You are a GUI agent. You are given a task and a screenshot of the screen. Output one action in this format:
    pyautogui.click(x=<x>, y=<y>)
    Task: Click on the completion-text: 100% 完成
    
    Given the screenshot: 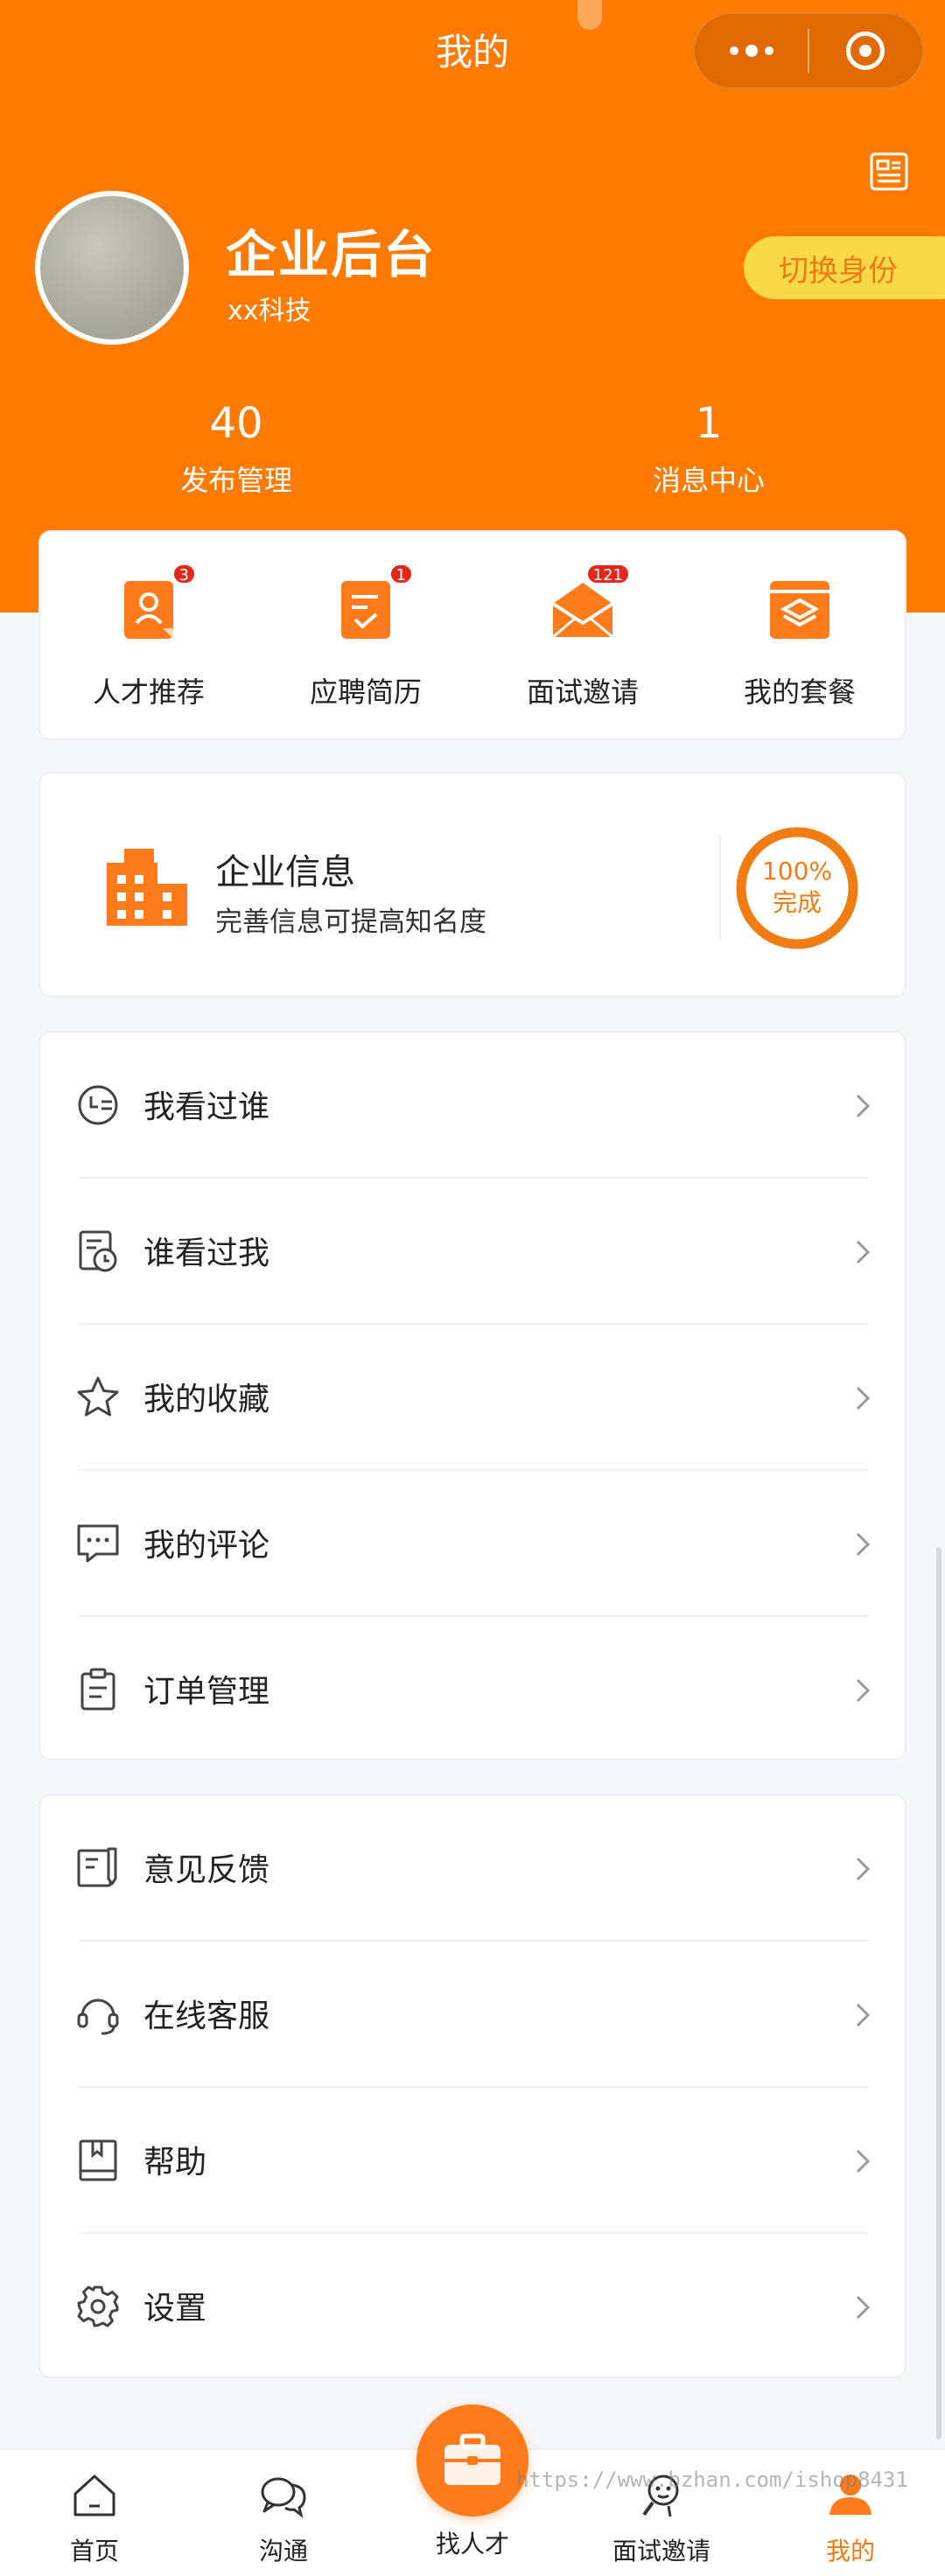 What is the action you would take?
    pyautogui.click(x=797, y=887)
    